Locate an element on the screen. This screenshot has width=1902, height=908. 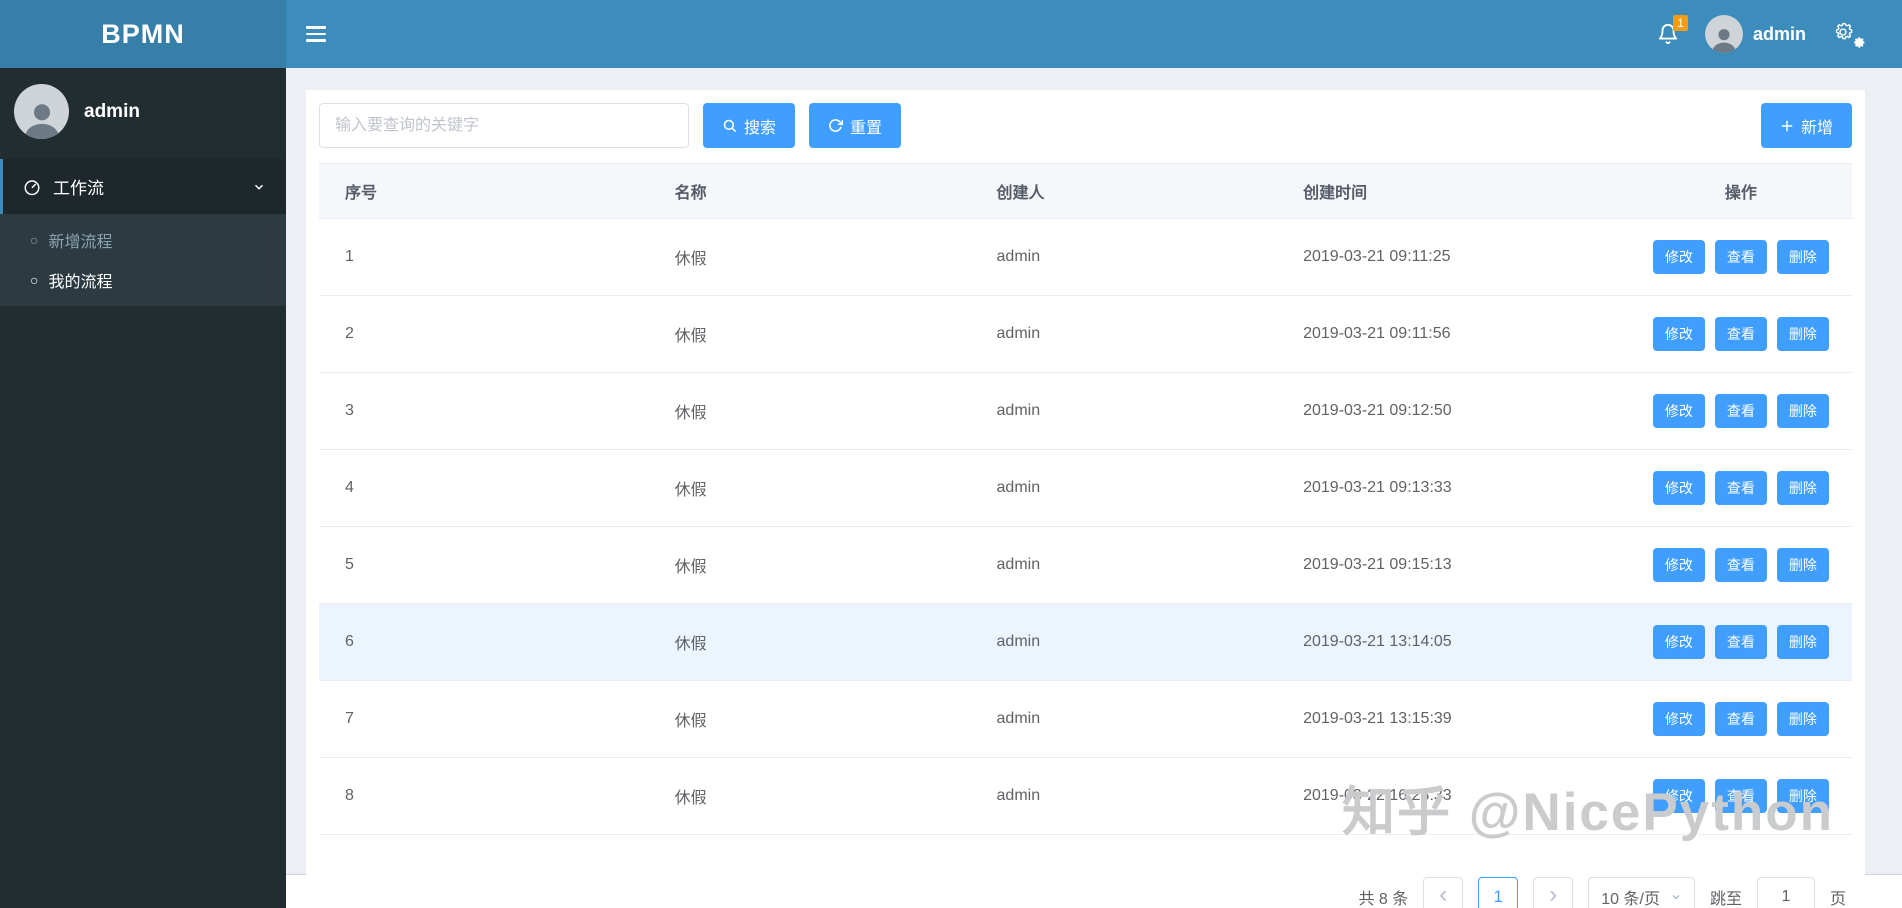
total-count: 共 8 条 is located at coordinates (1383, 899).